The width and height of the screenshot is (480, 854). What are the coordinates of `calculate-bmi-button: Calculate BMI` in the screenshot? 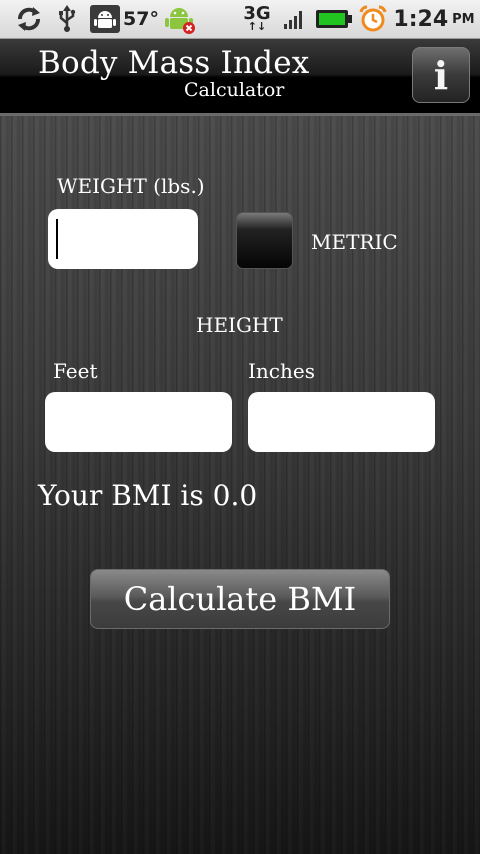 It's located at (240, 599).